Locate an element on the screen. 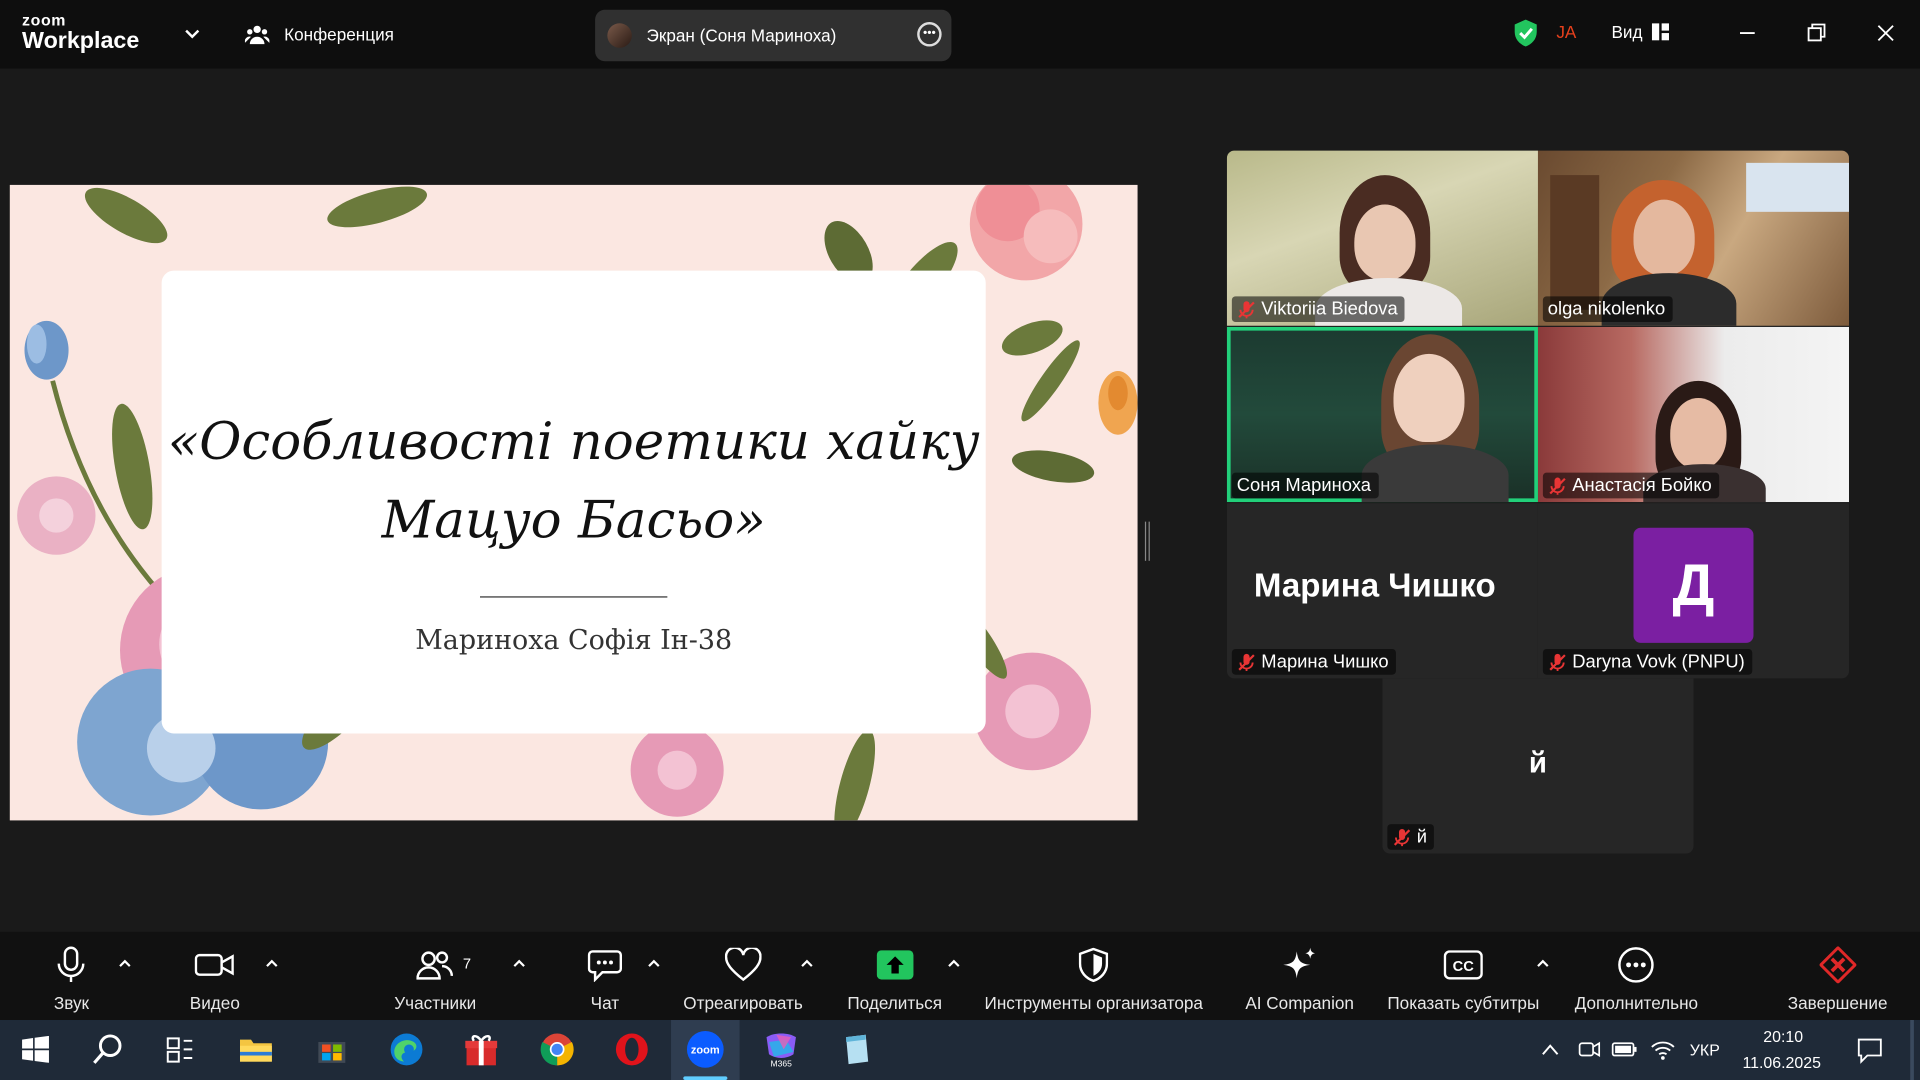 The width and height of the screenshot is (1920, 1080). windows-taskbar: zoom M365 УКР 20:10 11.06.2025 is located at coordinates (960, 1050).